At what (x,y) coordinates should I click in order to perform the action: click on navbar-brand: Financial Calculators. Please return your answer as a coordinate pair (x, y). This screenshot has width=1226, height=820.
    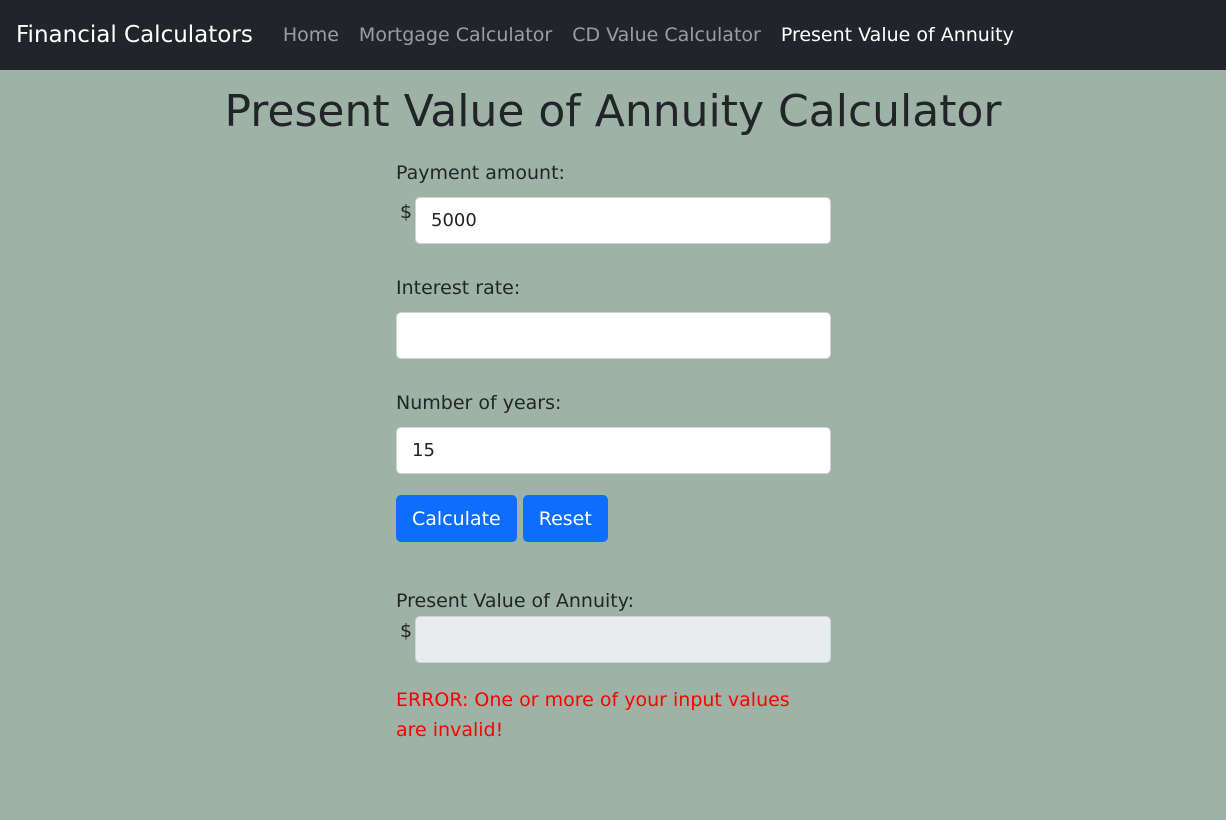
    Looking at the image, I should click on (134, 35).